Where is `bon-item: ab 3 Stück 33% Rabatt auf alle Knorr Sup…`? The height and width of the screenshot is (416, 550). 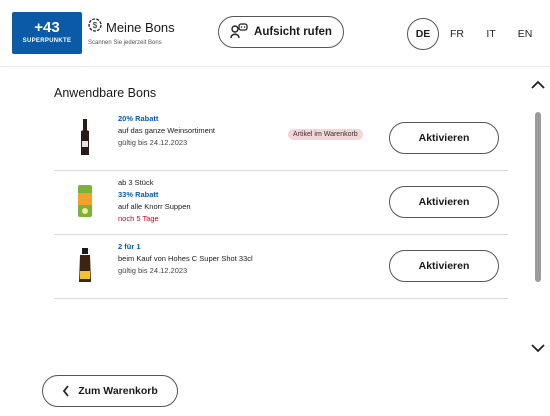
bon-item: ab 3 Stück 33% Rabatt auf alle Knorr Sup… is located at coordinates (281, 203).